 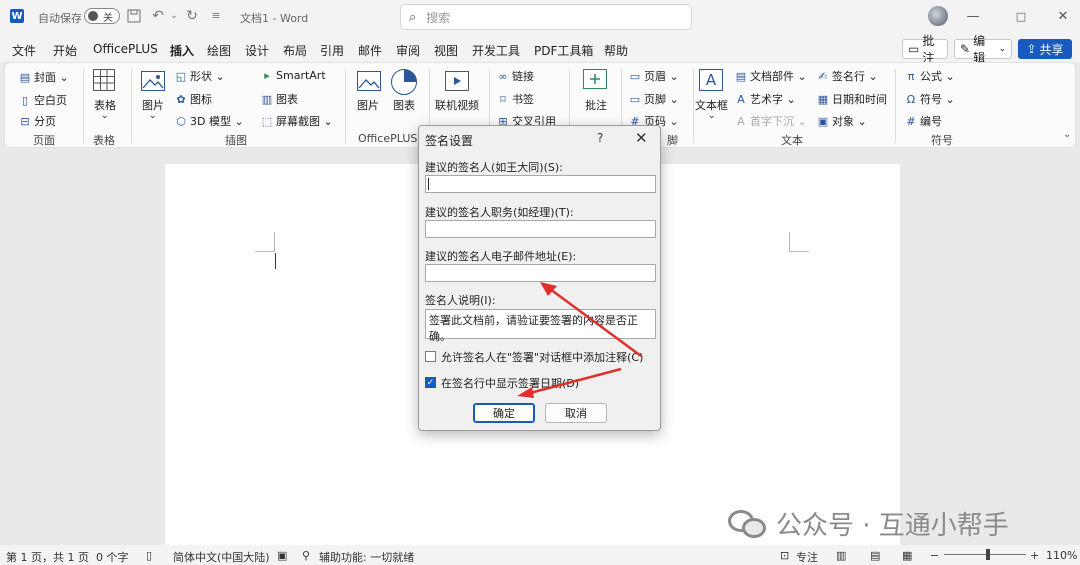 What do you see at coordinates (823, 76) in the screenshot?
I see `signature-line-icon: ✍` at bounding box center [823, 76].